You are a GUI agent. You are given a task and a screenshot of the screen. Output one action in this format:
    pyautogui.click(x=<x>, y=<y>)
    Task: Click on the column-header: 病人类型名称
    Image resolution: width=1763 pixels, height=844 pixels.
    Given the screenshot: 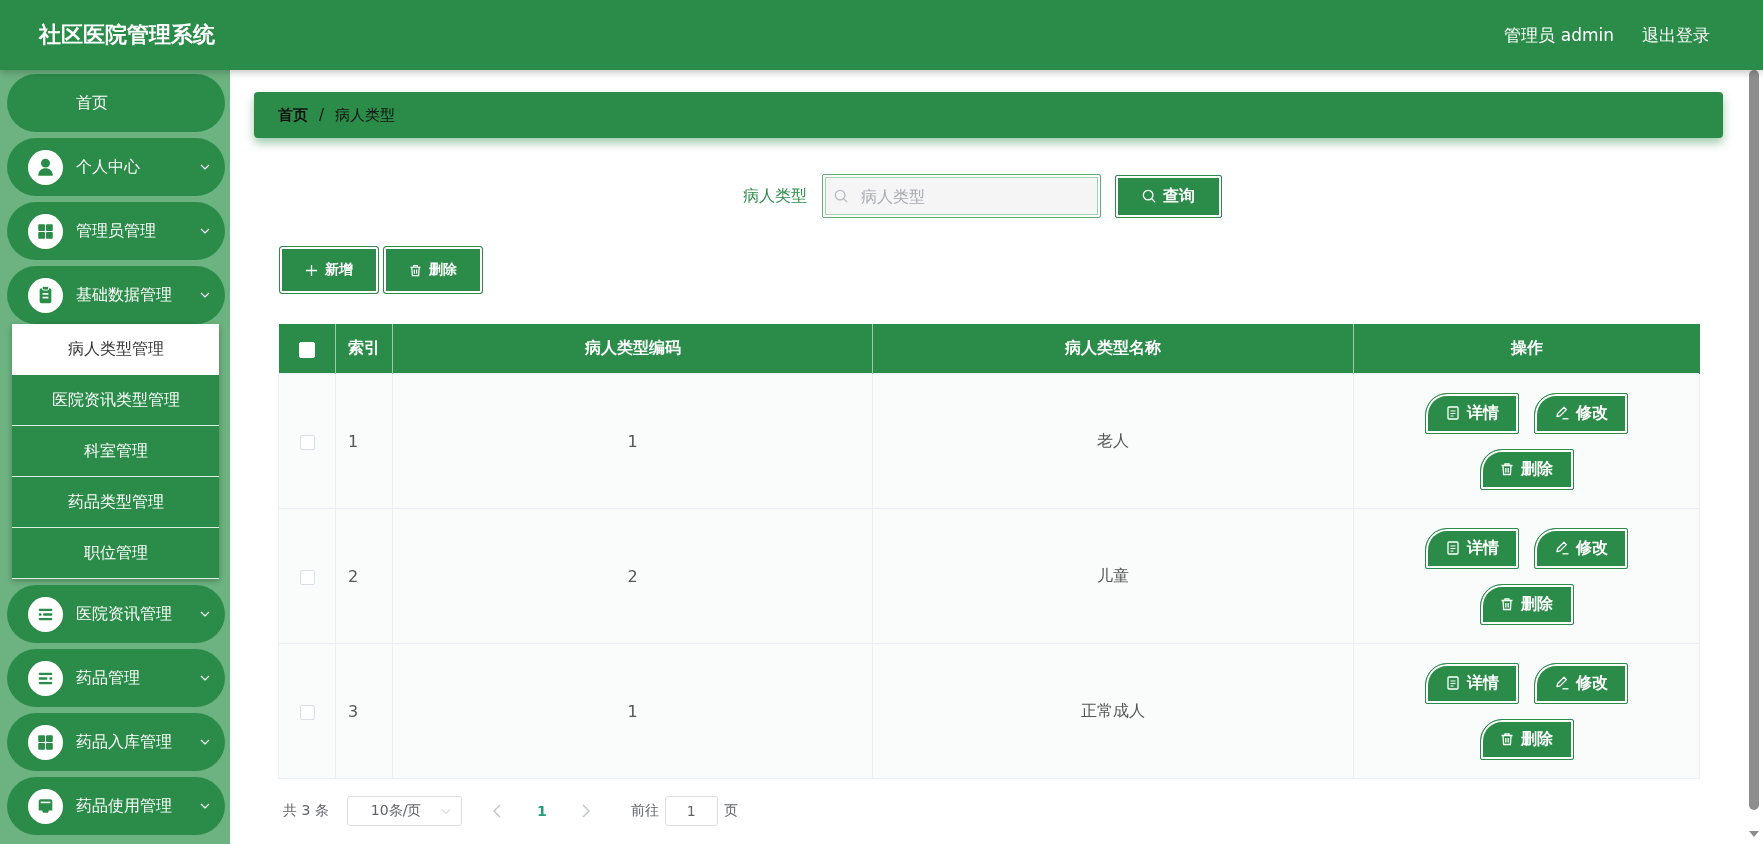 What is the action you would take?
    pyautogui.click(x=1113, y=349)
    